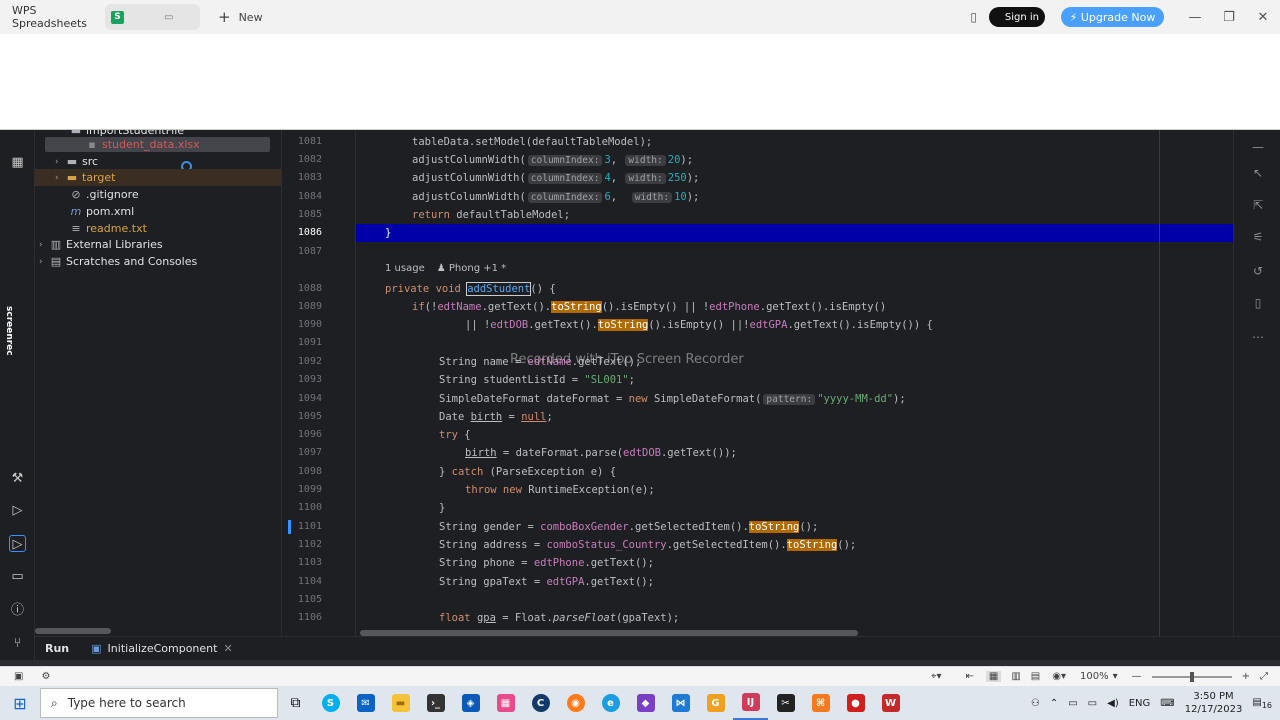 Image resolution: width=1280 pixels, height=720 pixels. What do you see at coordinates (1059, 676) in the screenshot?
I see `eye-icon: ◉▾` at bounding box center [1059, 676].